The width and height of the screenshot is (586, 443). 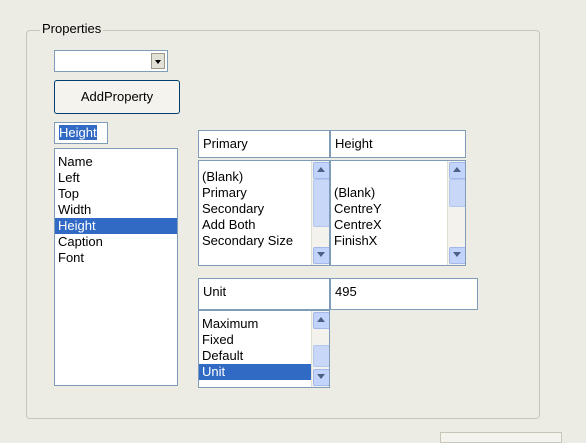 I want to click on property-list: Name Left Top Width Height Caption Font, so click(x=116, y=267).